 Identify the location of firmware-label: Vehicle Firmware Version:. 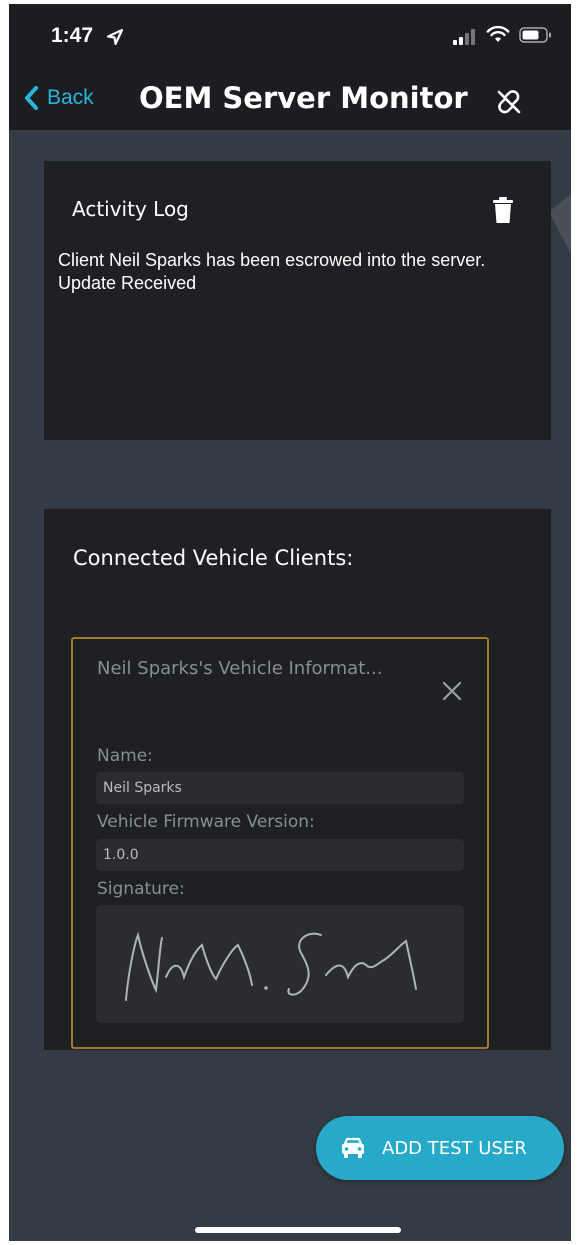
(206, 822).